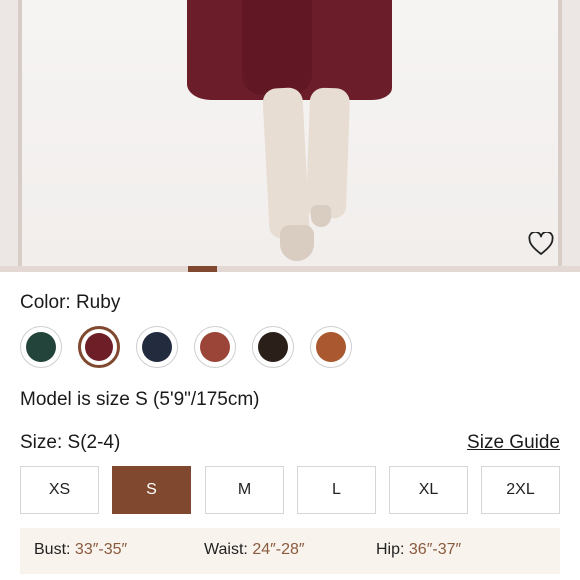 The image size is (580, 580). I want to click on waist-measurement: Waist: 24″-28″, so click(254, 550).